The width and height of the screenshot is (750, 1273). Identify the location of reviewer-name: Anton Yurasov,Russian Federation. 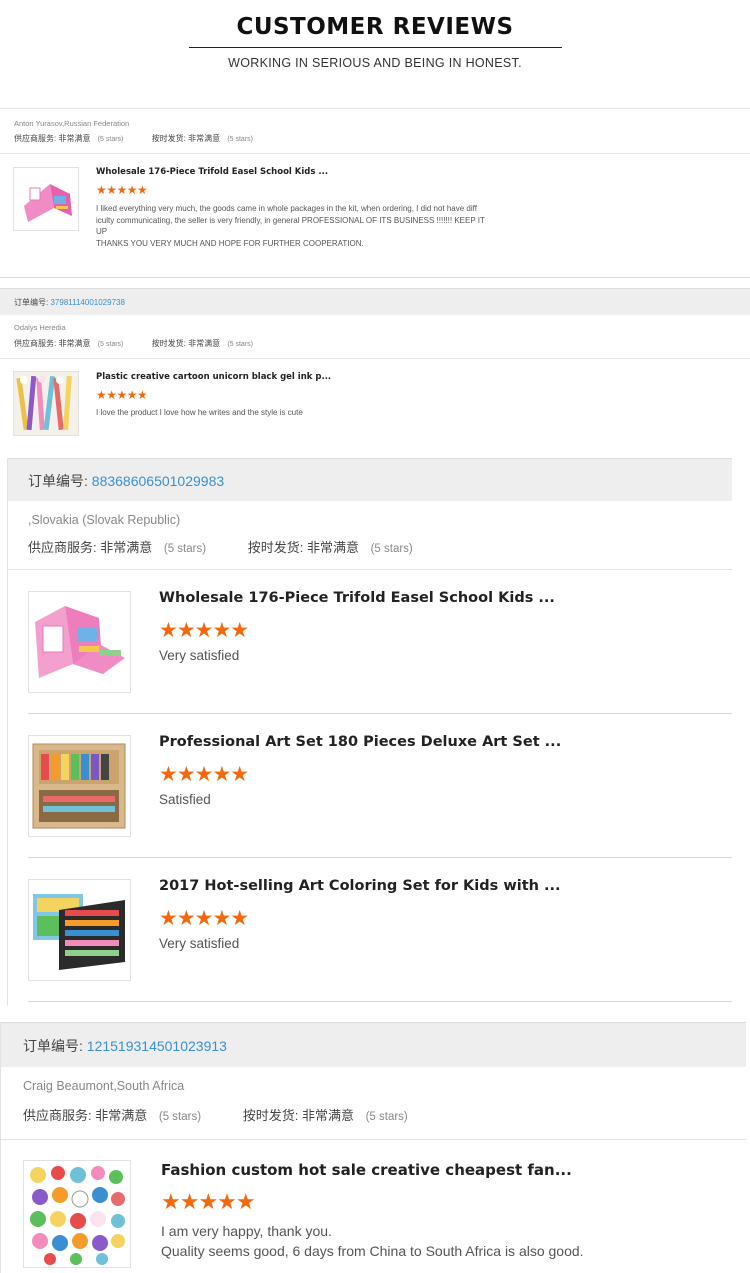
(72, 123).